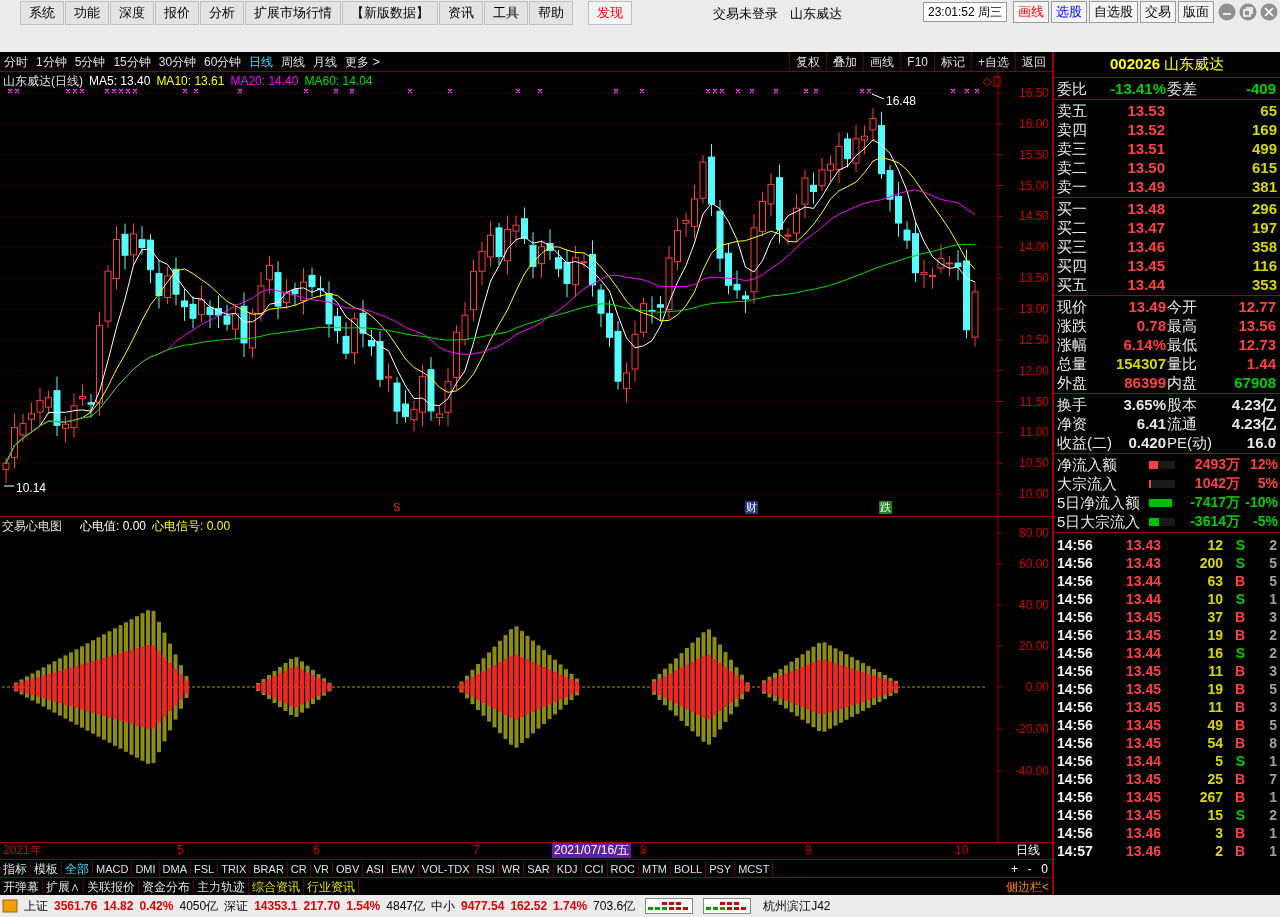  What do you see at coordinates (1027, 886) in the screenshot?
I see `sidebar-toggle: 侧边栏<` at bounding box center [1027, 886].